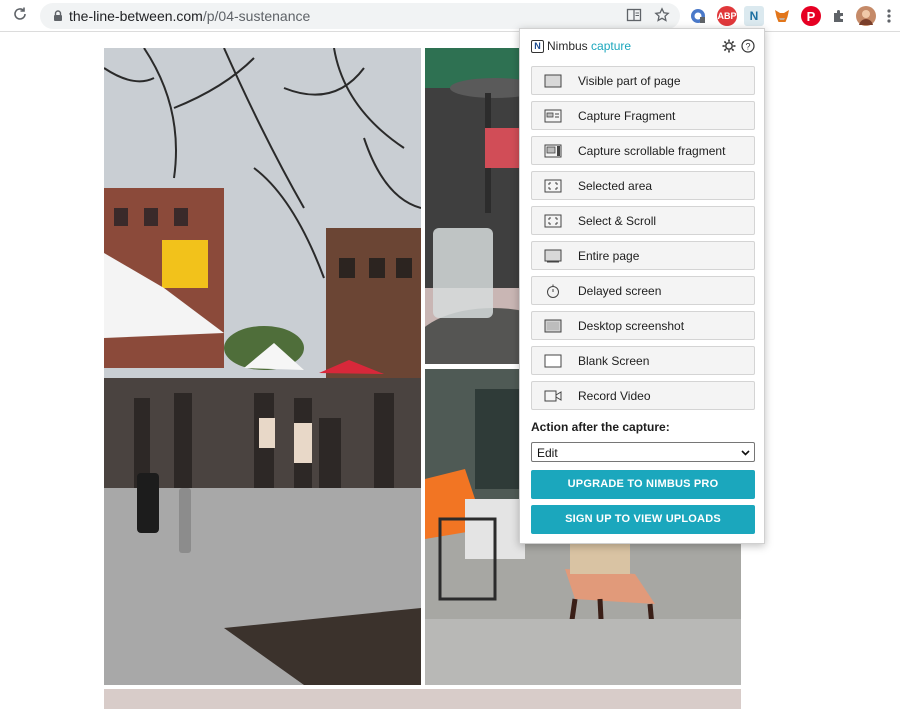 Image resolution: width=900 pixels, height=709 pixels. I want to click on nimbus-logo-icon: N, so click(537, 46).